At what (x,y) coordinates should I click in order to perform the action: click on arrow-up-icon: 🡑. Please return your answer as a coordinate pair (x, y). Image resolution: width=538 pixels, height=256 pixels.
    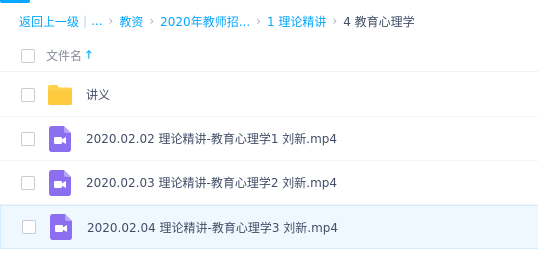
    Looking at the image, I should click on (89, 55).